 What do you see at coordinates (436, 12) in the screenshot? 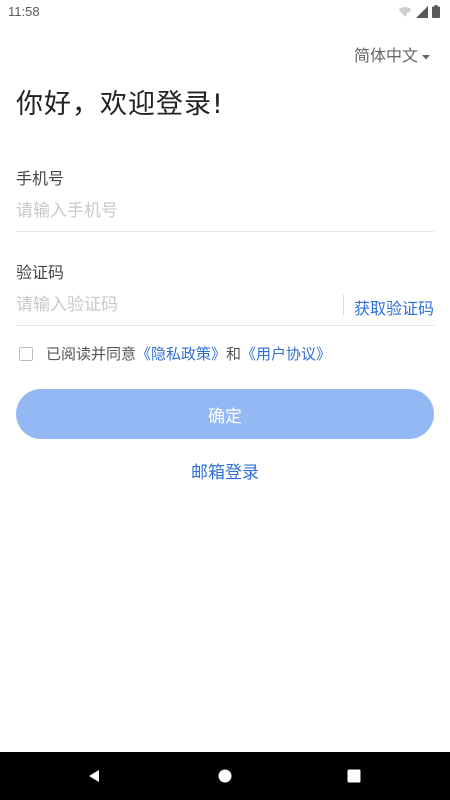
I see `battery-icon` at bounding box center [436, 12].